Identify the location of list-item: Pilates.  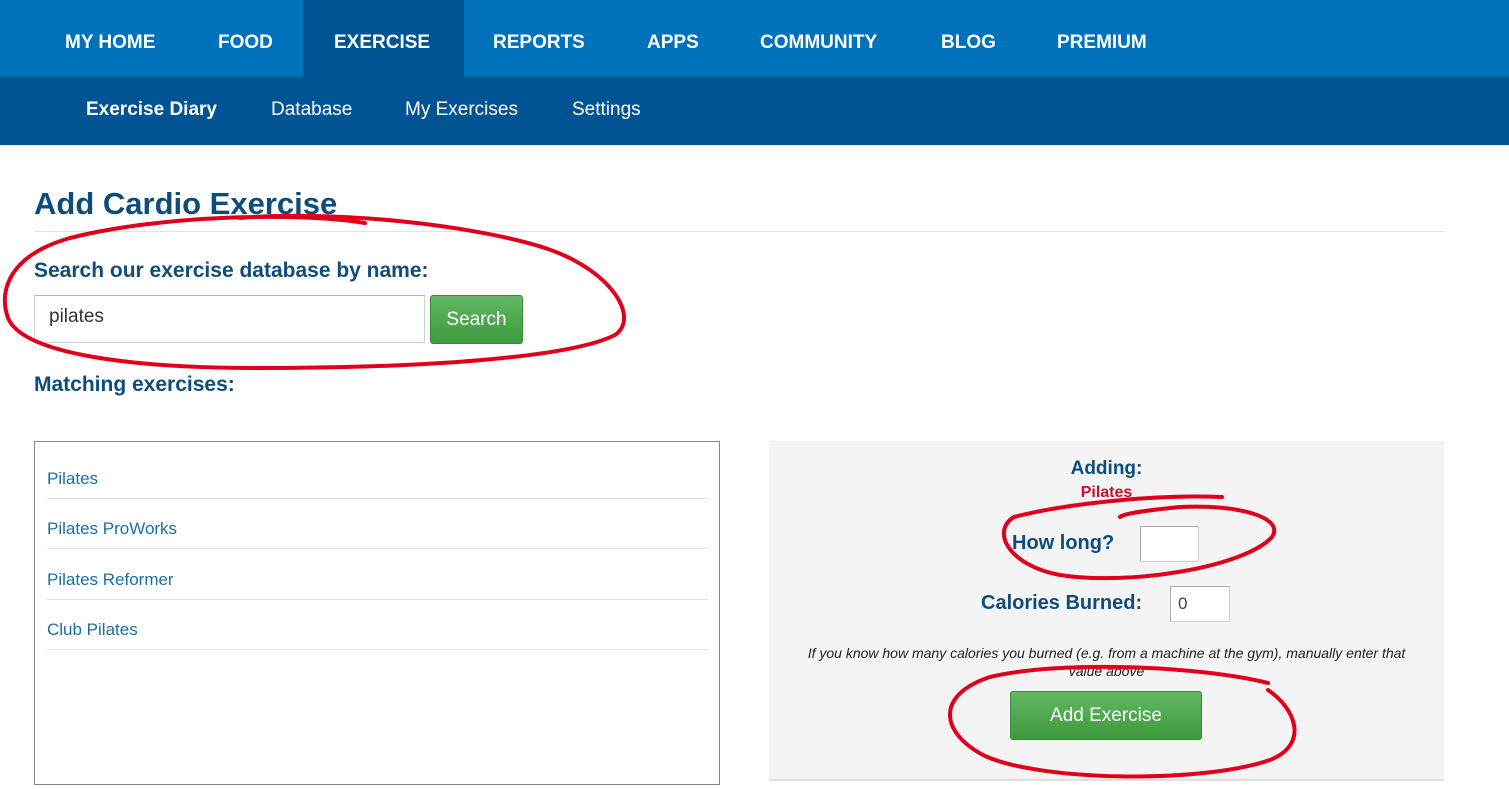
(377, 474).